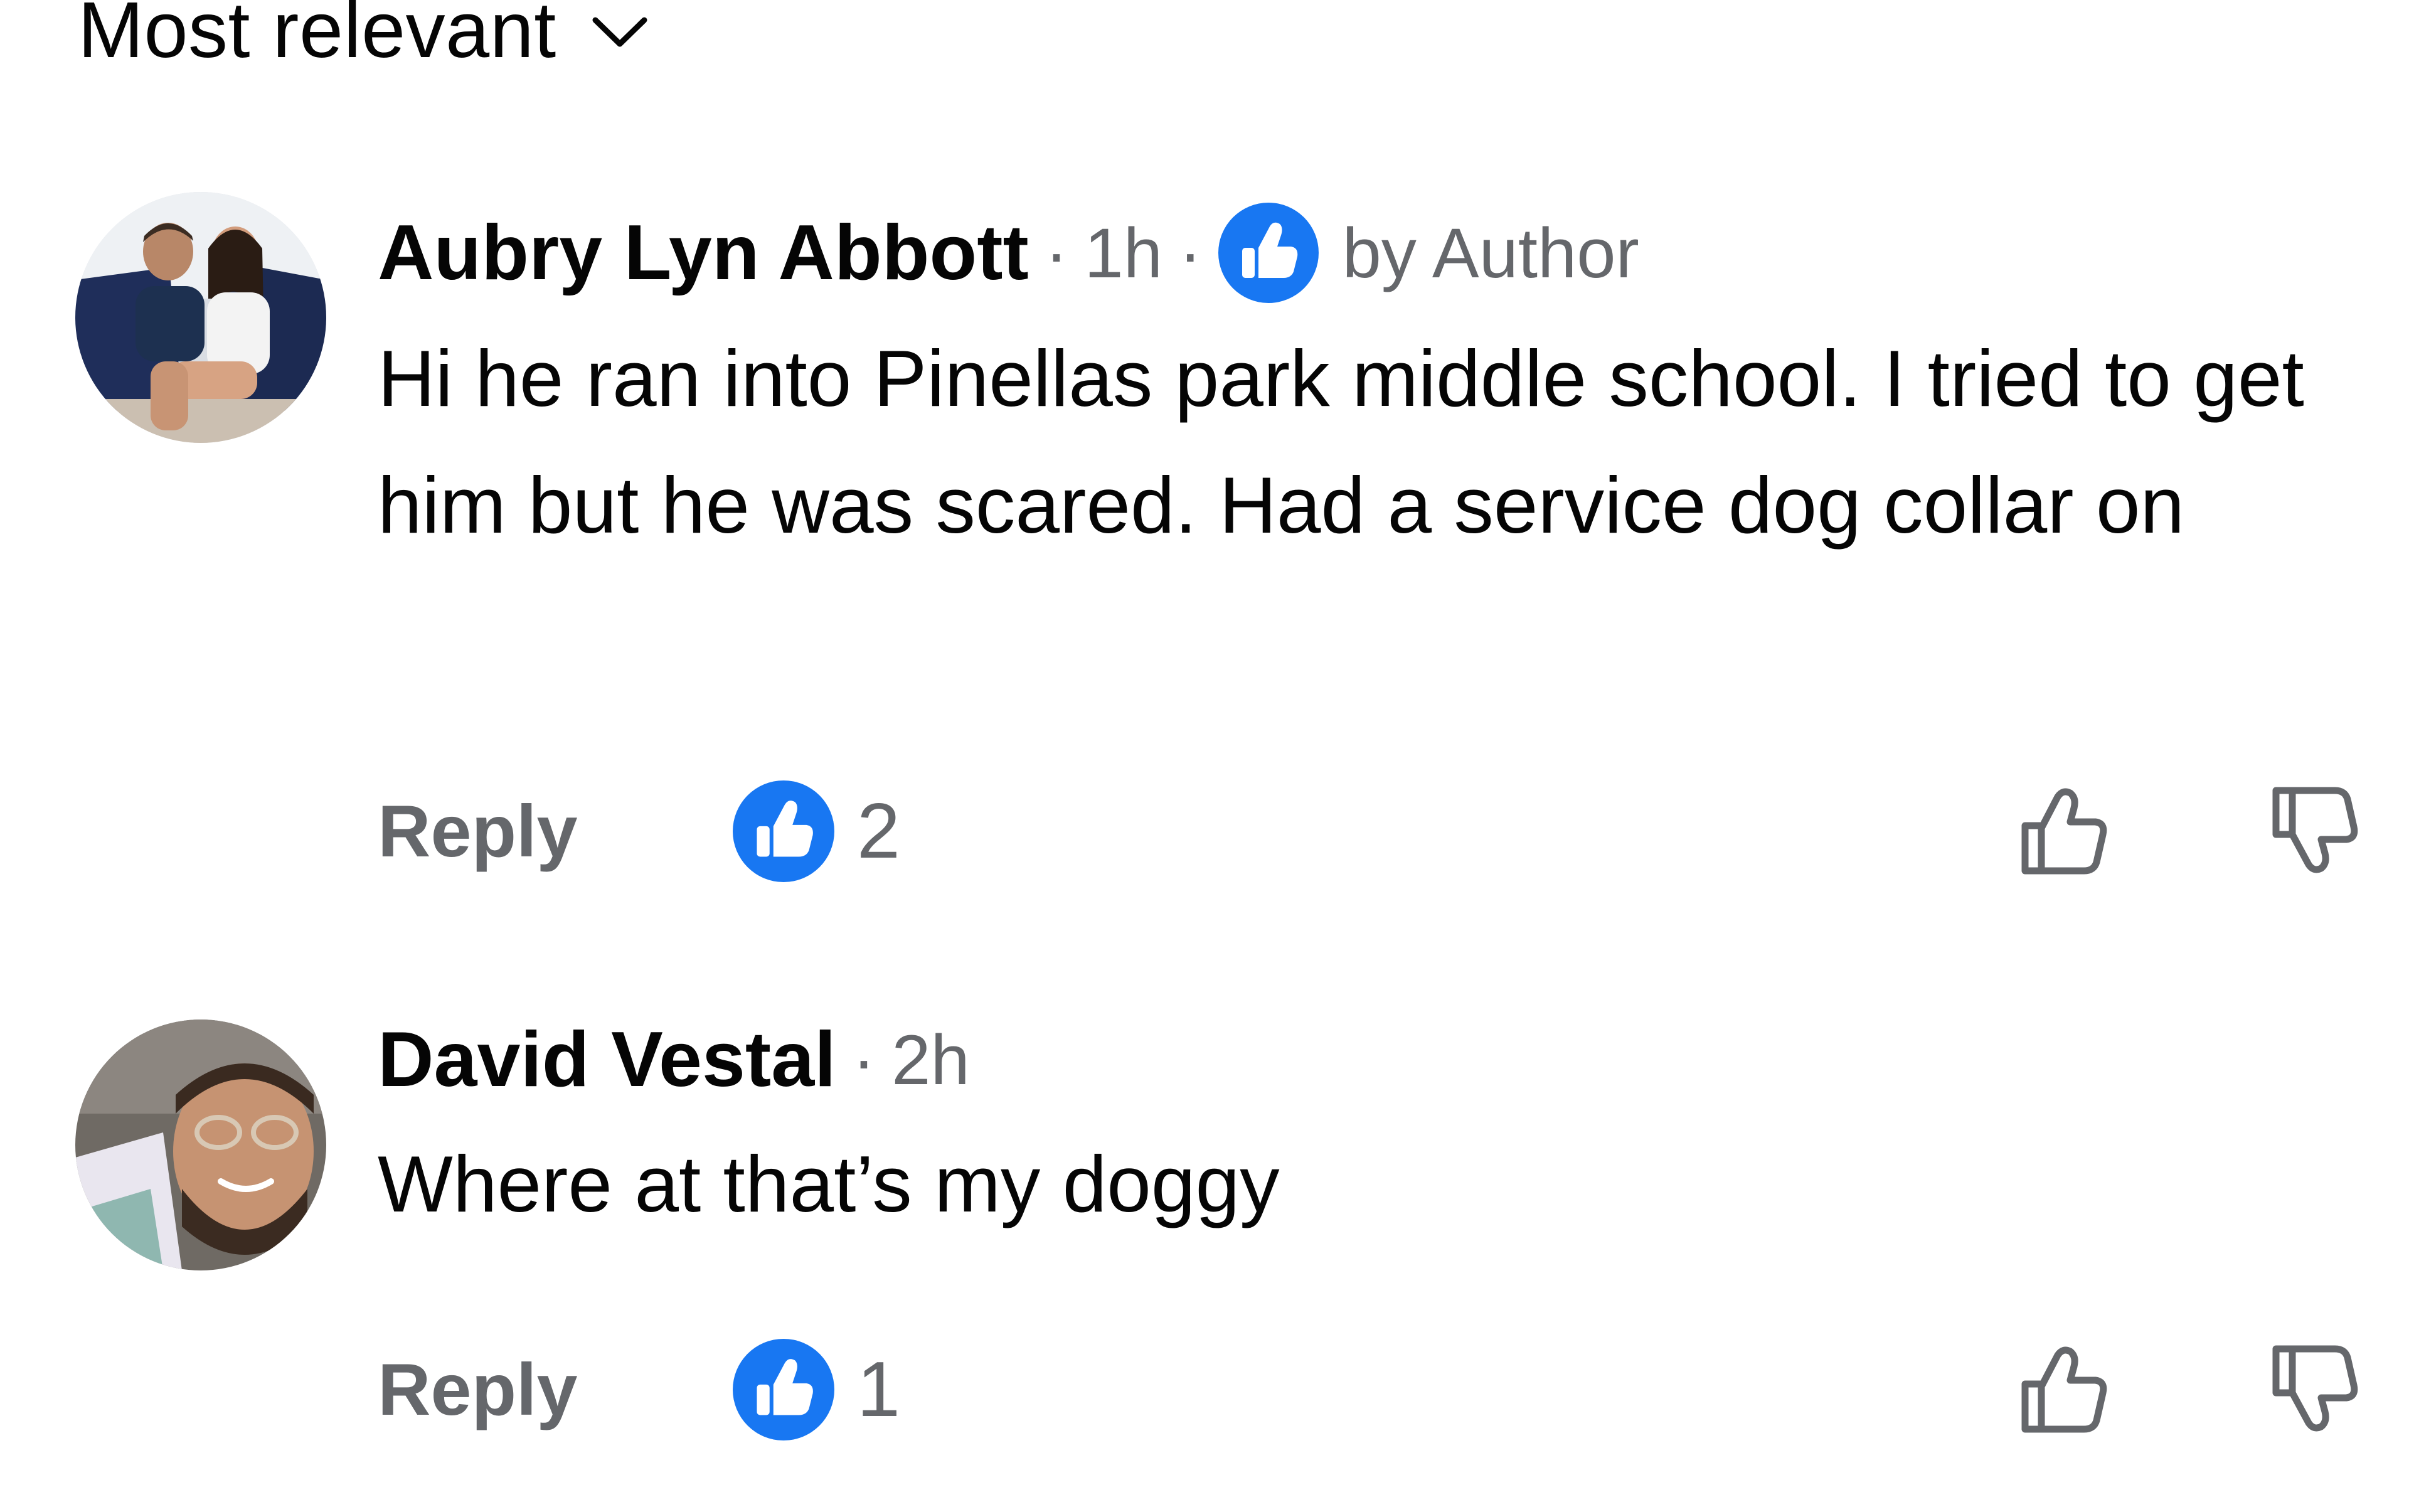 This screenshot has height=1512, width=2409. I want to click on comment-time: 1h, so click(1123, 253).